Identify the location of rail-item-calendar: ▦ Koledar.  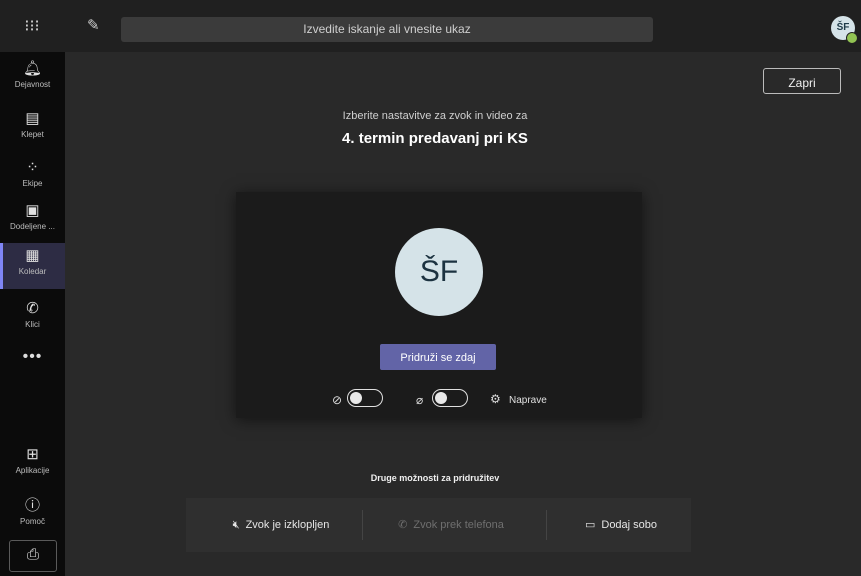
(32, 266).